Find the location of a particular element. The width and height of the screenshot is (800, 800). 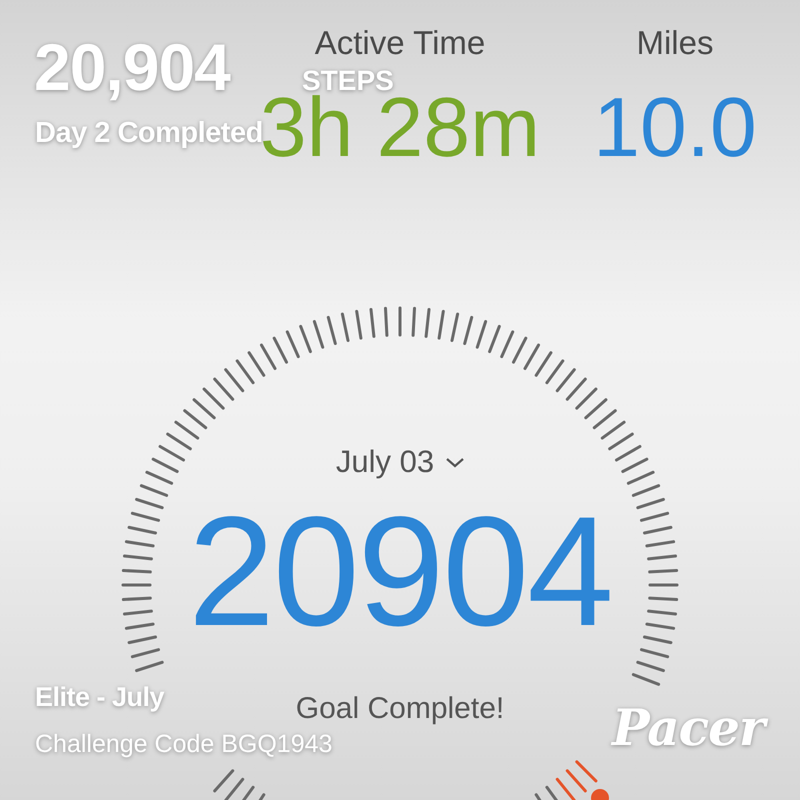

chevron-down-icon is located at coordinates (455, 463).